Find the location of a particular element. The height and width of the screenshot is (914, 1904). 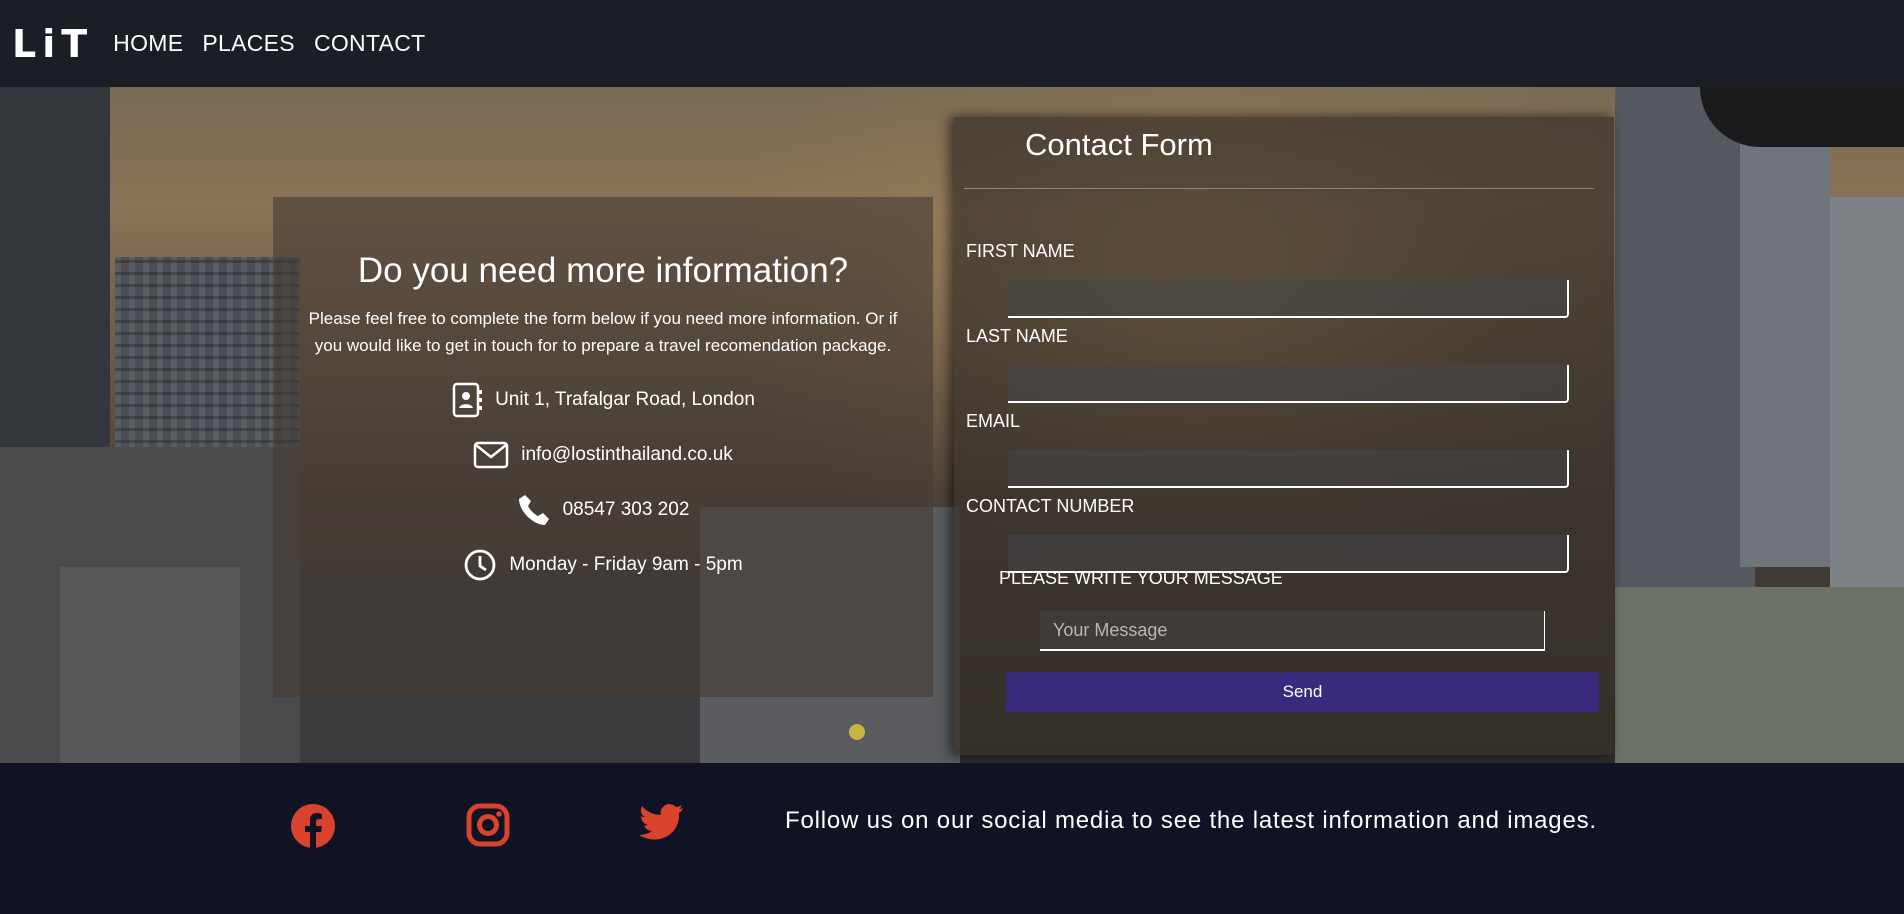

address-line: Unit 1, Trafalgar Road, London is located at coordinates (603, 400).